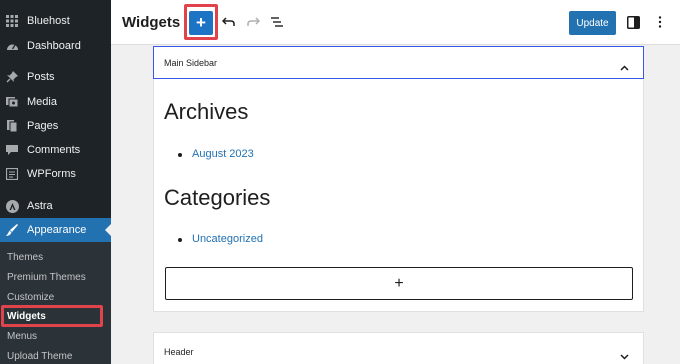 The width and height of the screenshot is (680, 364). What do you see at coordinates (229, 22) in the screenshot?
I see `undo-icon` at bounding box center [229, 22].